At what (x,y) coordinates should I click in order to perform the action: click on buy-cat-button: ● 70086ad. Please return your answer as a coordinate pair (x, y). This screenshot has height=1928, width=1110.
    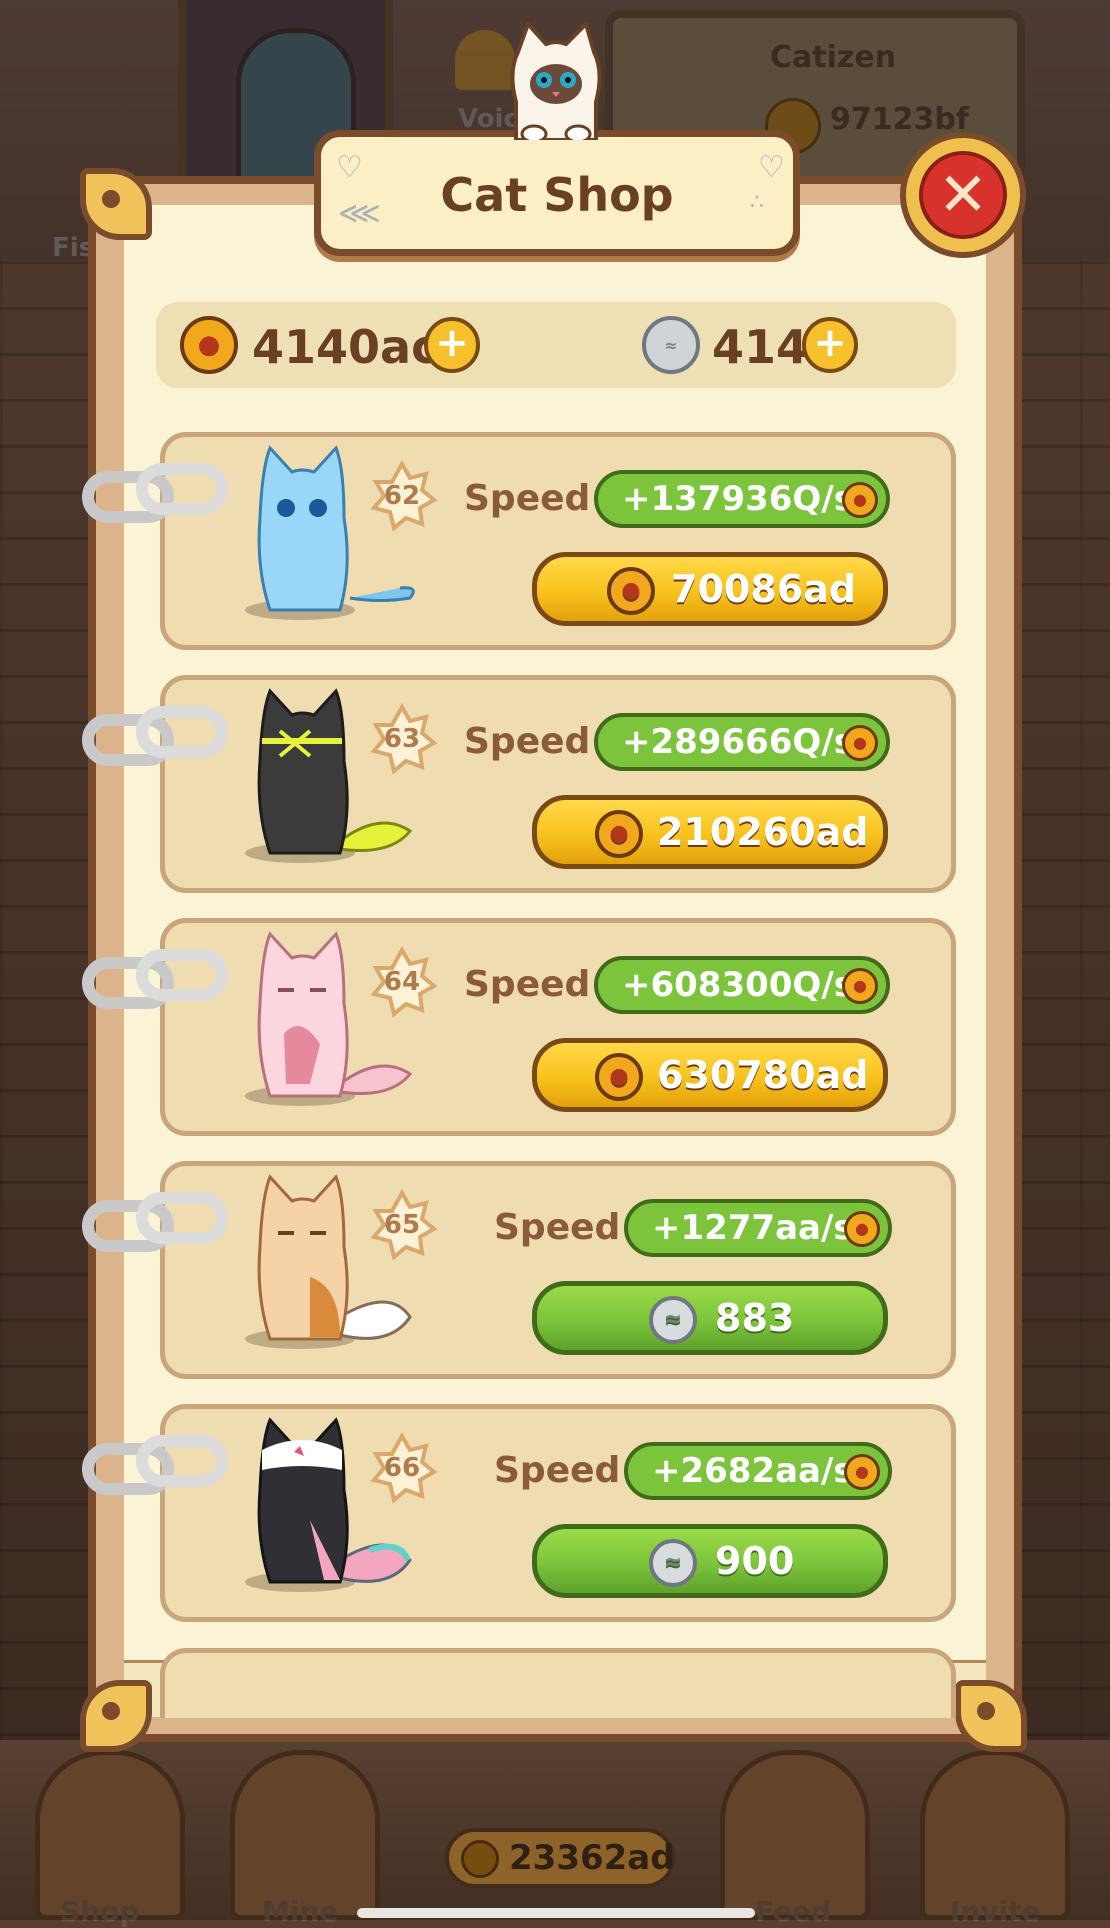
    Looking at the image, I should click on (710, 589).